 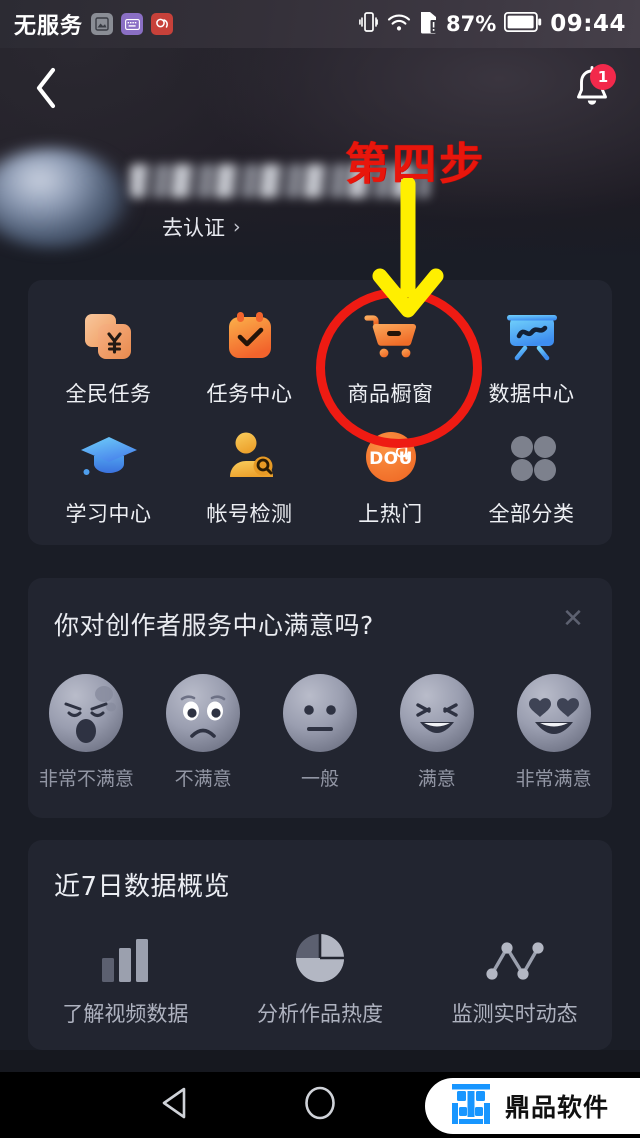 What do you see at coordinates (249, 514) in the screenshot?
I see `grid-item-label: 帐号检测` at bounding box center [249, 514].